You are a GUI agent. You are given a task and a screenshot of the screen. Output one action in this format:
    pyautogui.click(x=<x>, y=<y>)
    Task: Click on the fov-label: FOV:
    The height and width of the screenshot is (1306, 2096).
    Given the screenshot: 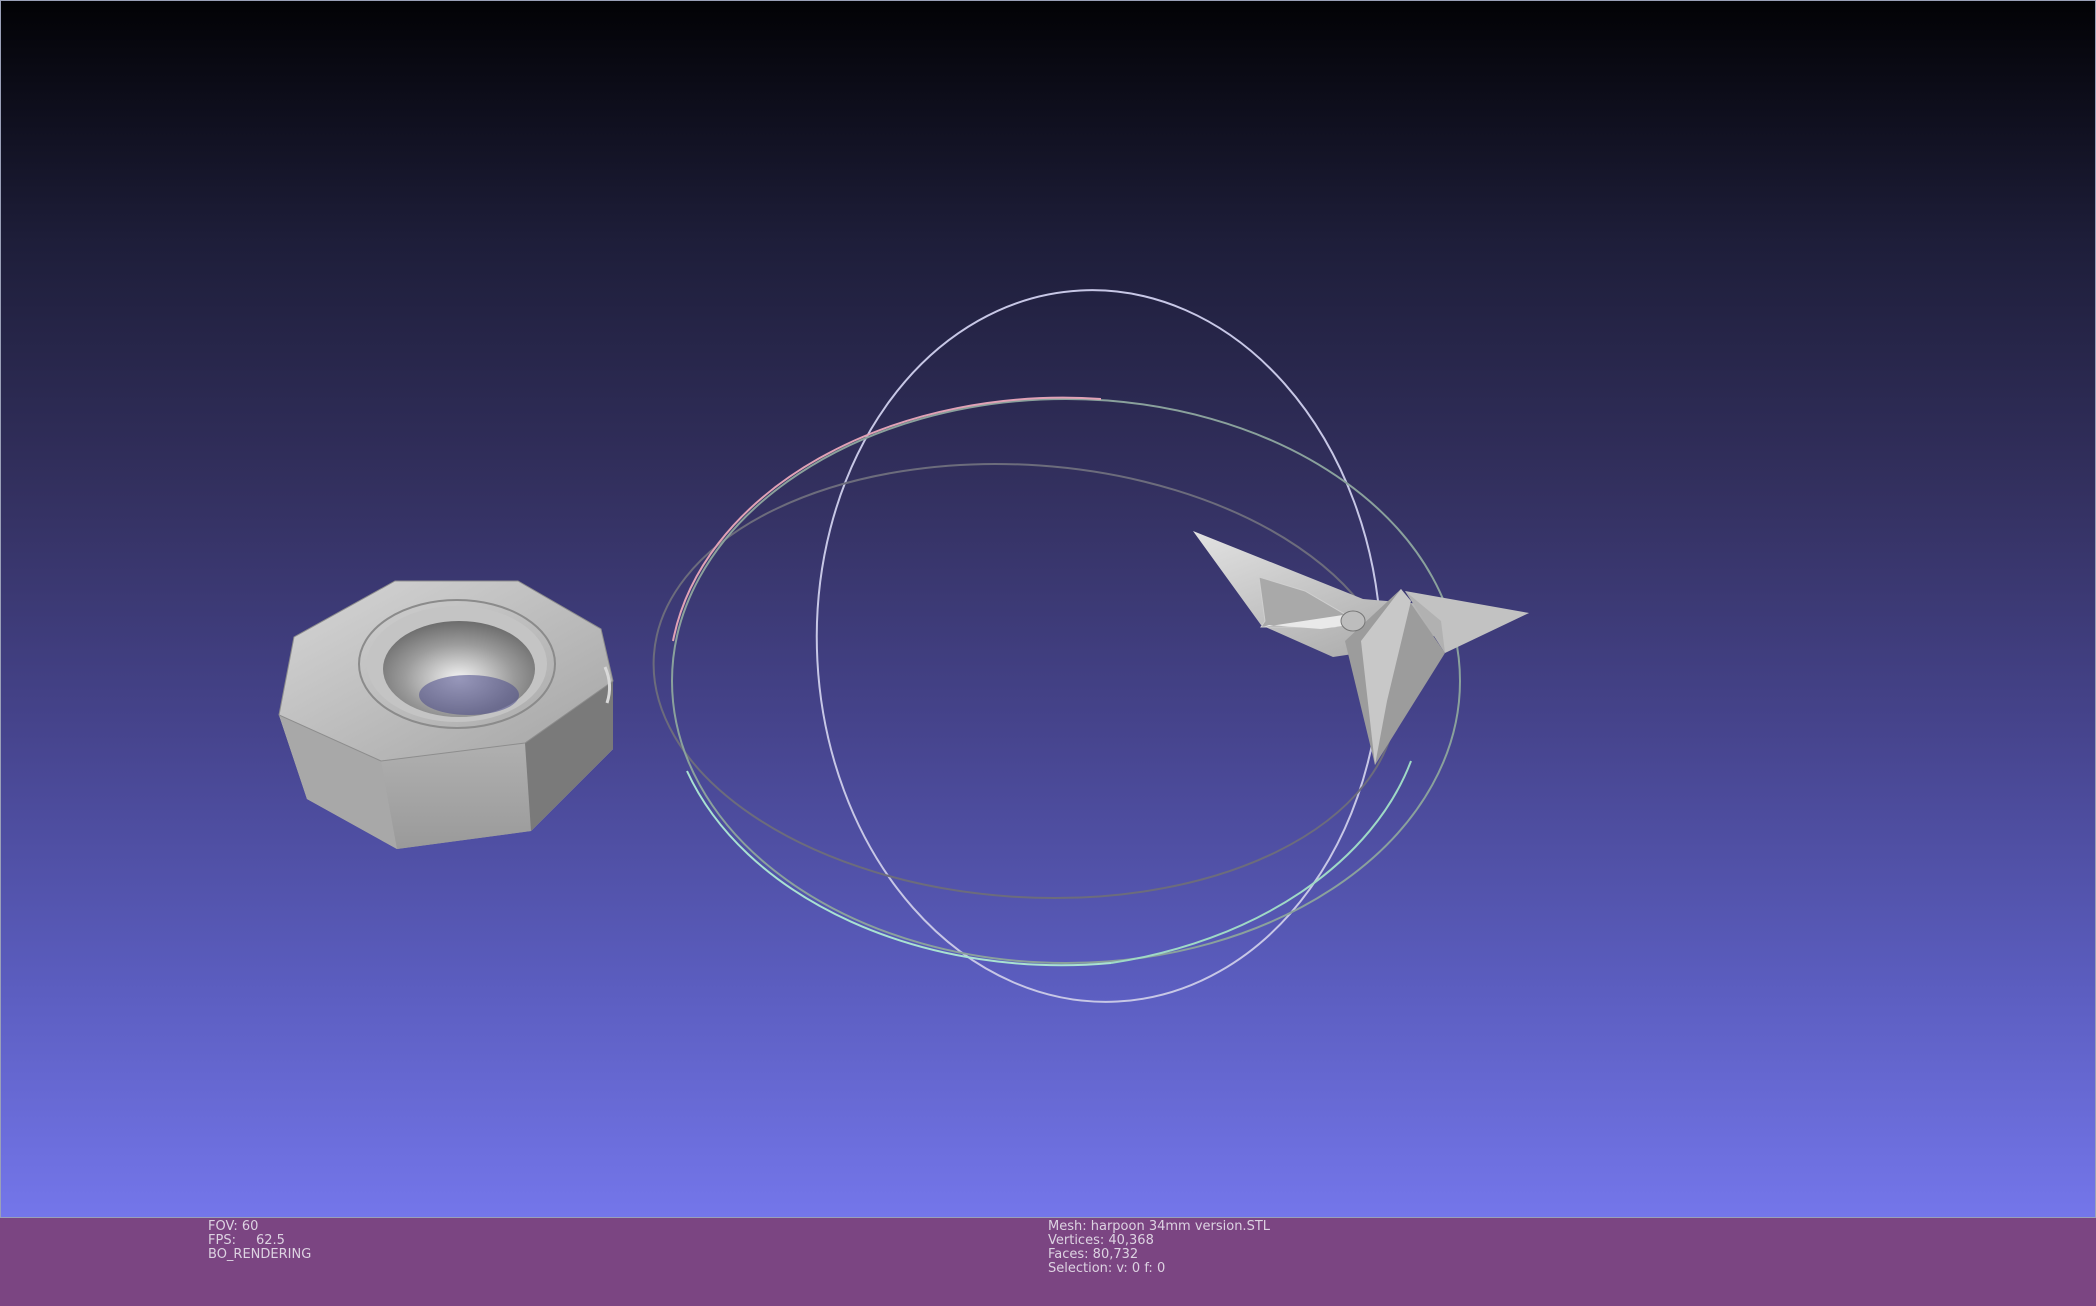 What is the action you would take?
    pyautogui.click(x=223, y=1226)
    